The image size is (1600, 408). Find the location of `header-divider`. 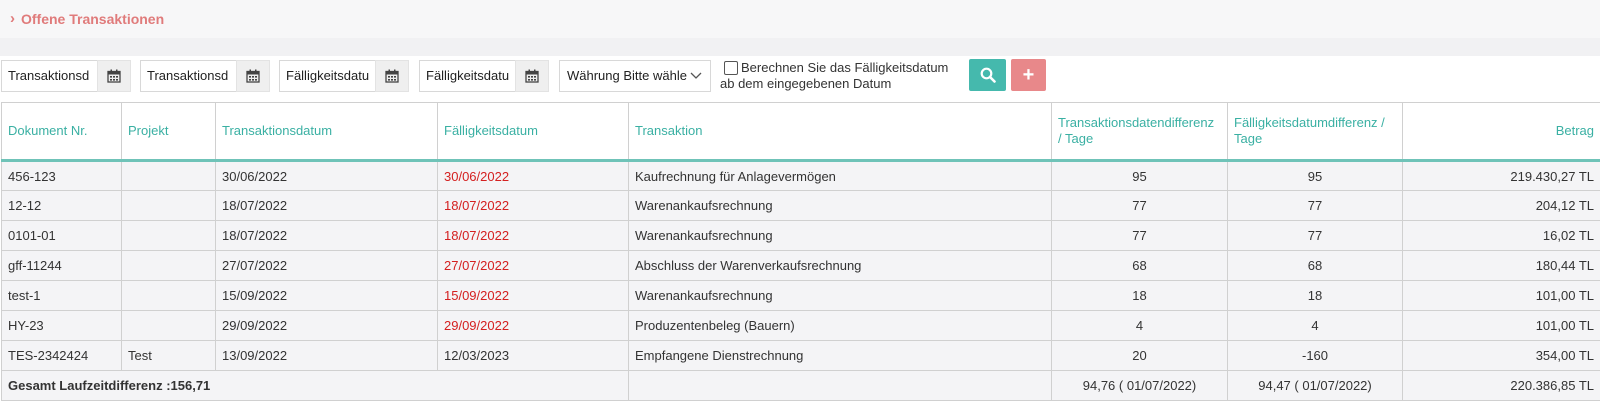

header-divider is located at coordinates (800, 47).